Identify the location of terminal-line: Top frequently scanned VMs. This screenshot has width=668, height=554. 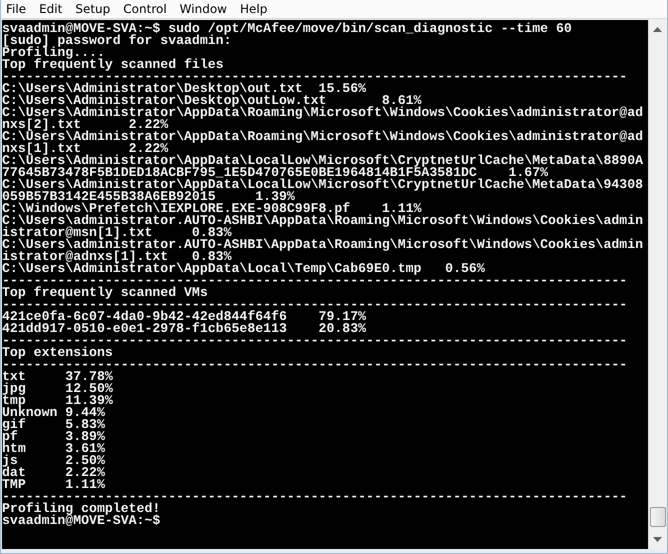
(105, 293).